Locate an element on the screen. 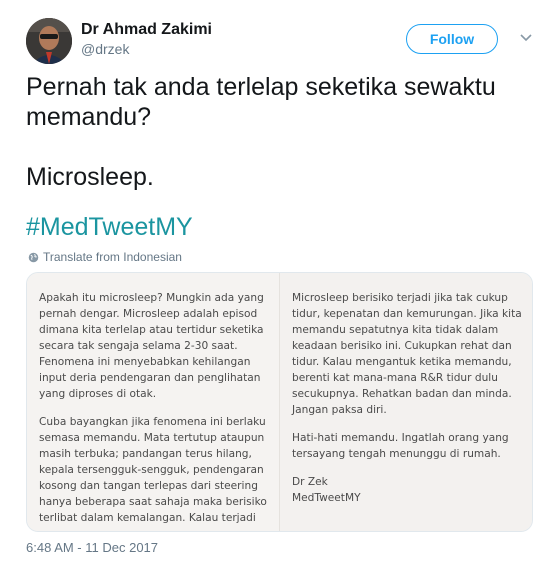 This screenshot has width=557, height=568. avatar is located at coordinates (49, 41).